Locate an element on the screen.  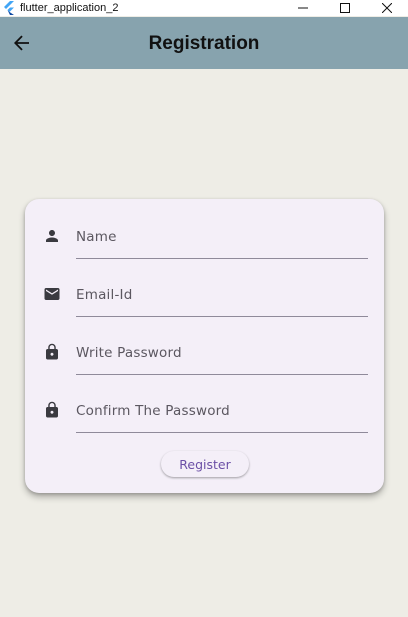
minimize-icon is located at coordinates (303, 8).